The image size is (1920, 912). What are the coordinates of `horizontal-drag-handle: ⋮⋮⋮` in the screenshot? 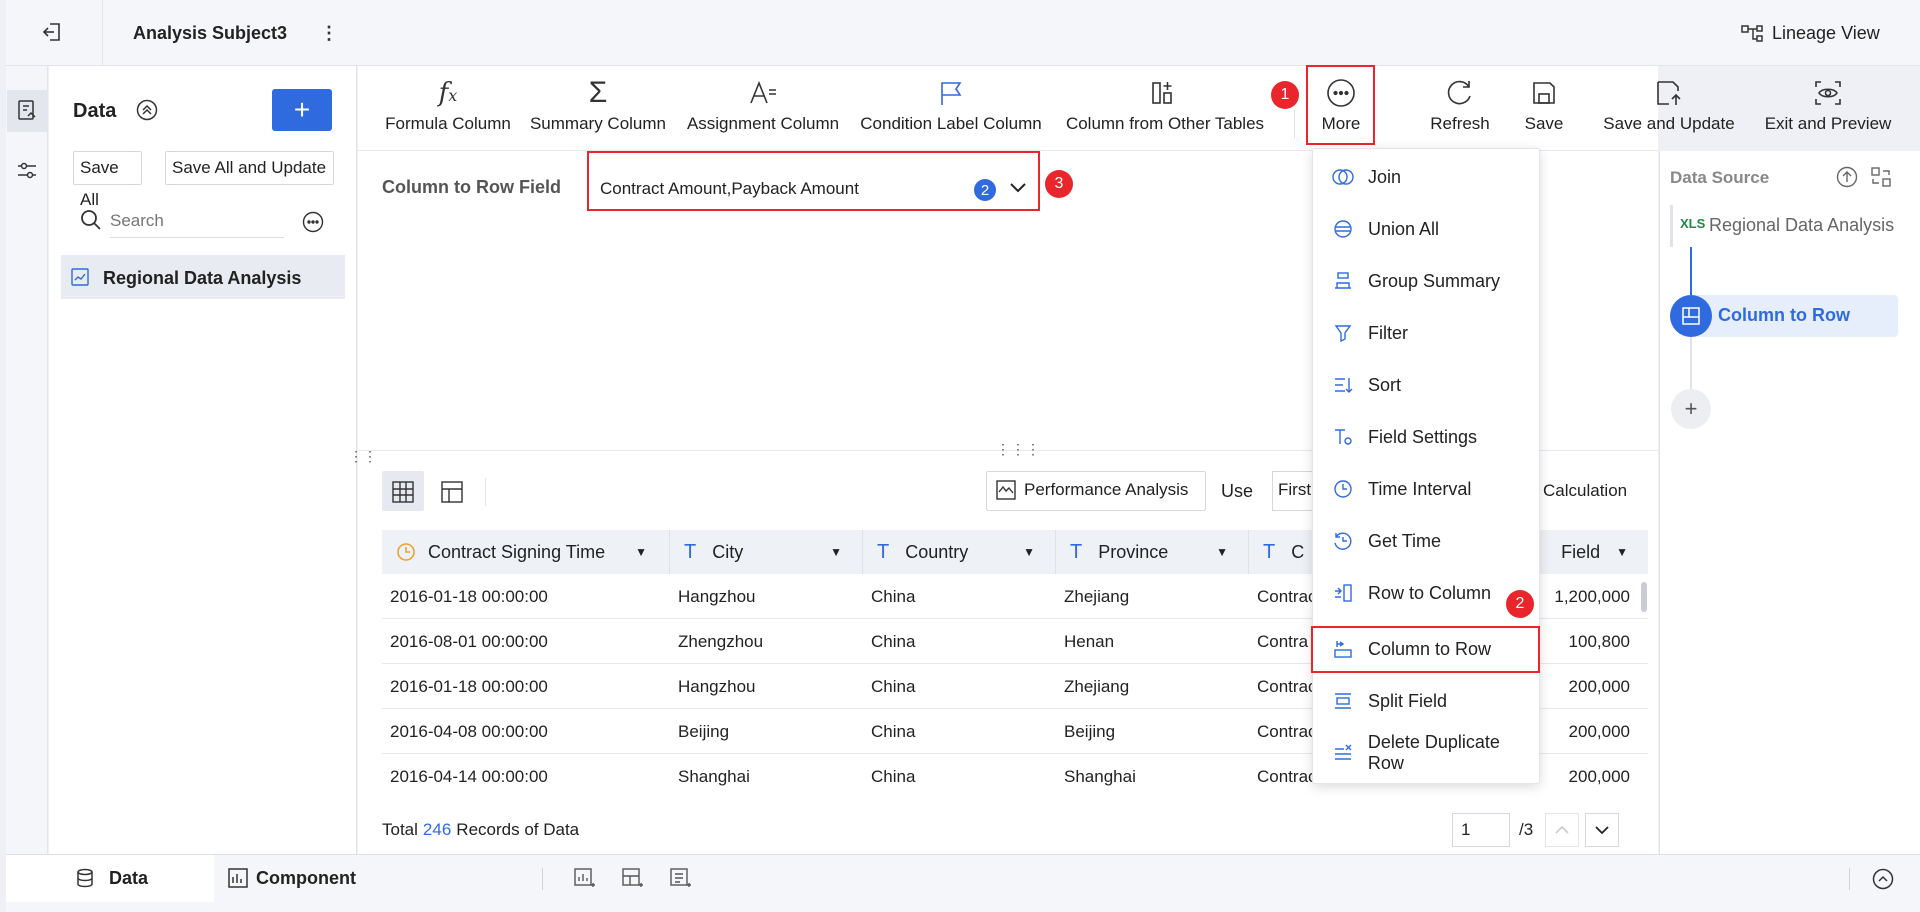 It's located at (1018, 449).